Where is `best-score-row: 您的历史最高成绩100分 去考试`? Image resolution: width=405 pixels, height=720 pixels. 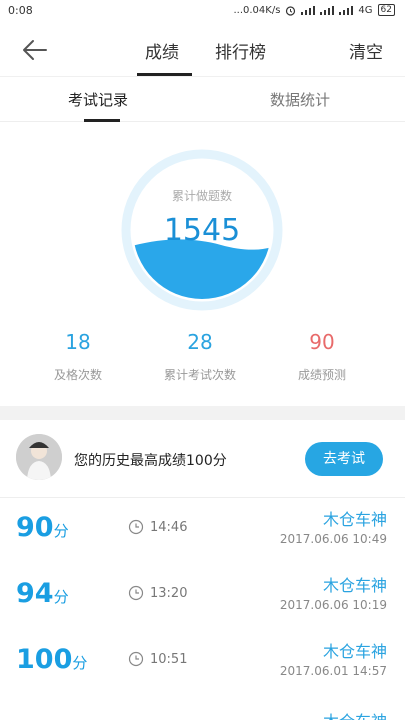
best-score-row: 您的历史最高成绩100分 去考试 is located at coordinates (202, 459).